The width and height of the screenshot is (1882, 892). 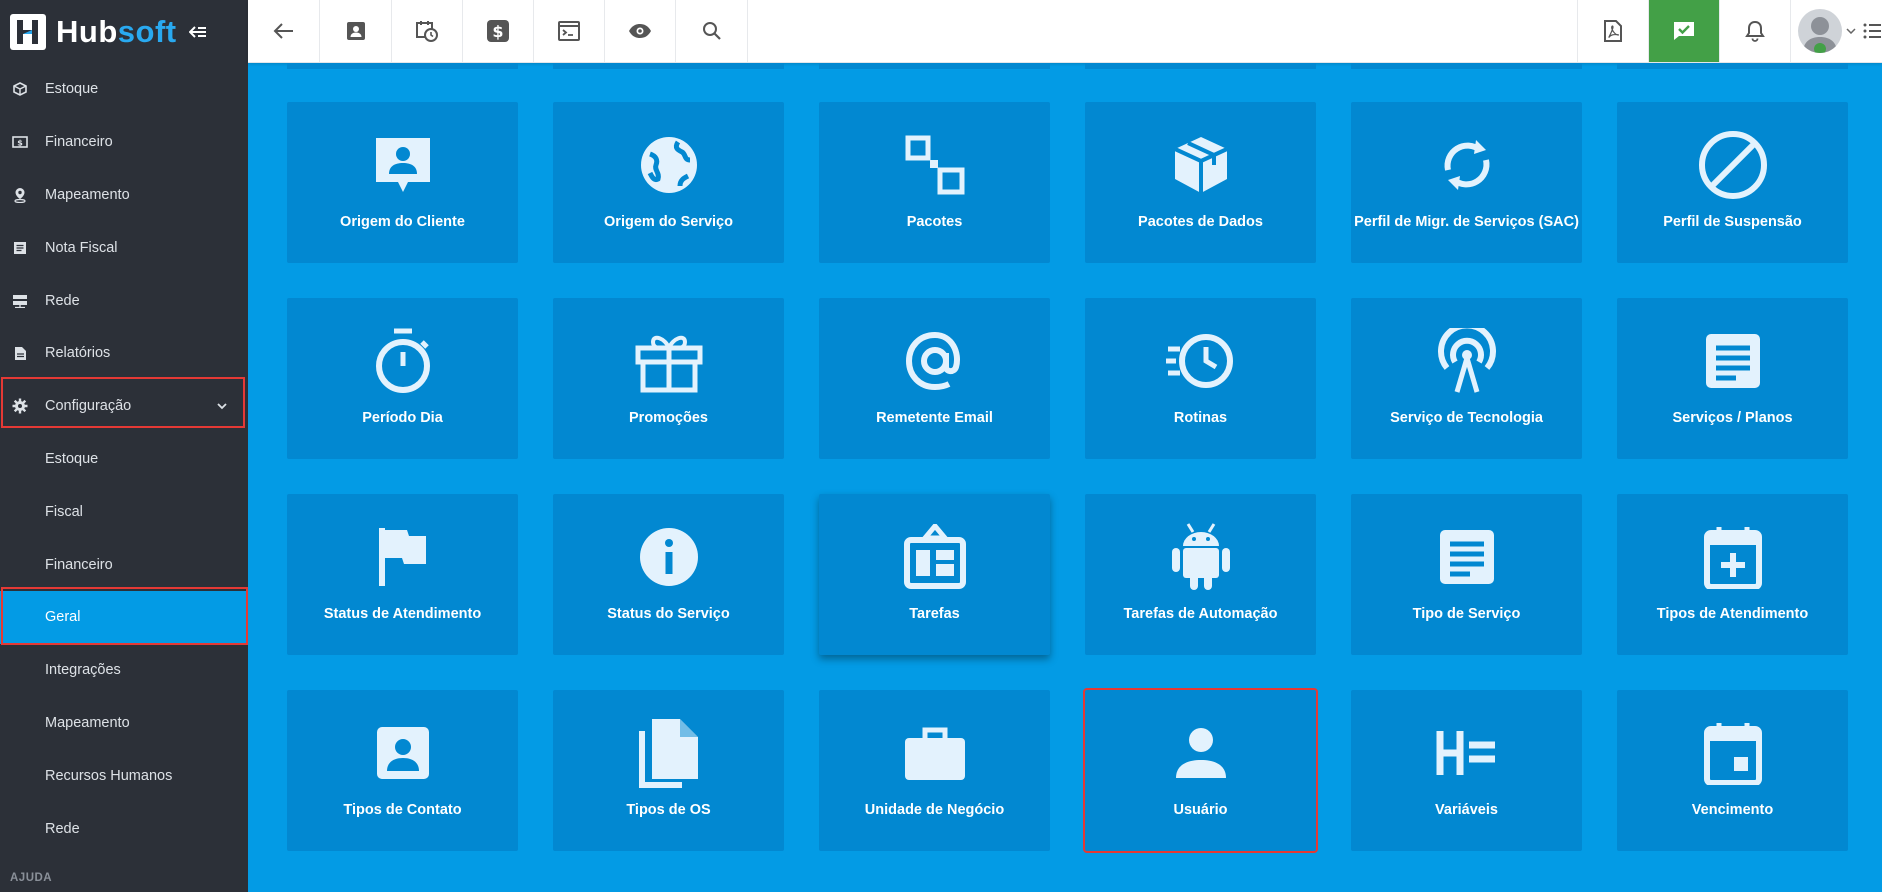 I want to click on tile-unidade-de-negocio: Unidade de Negócio, so click(x=934, y=770).